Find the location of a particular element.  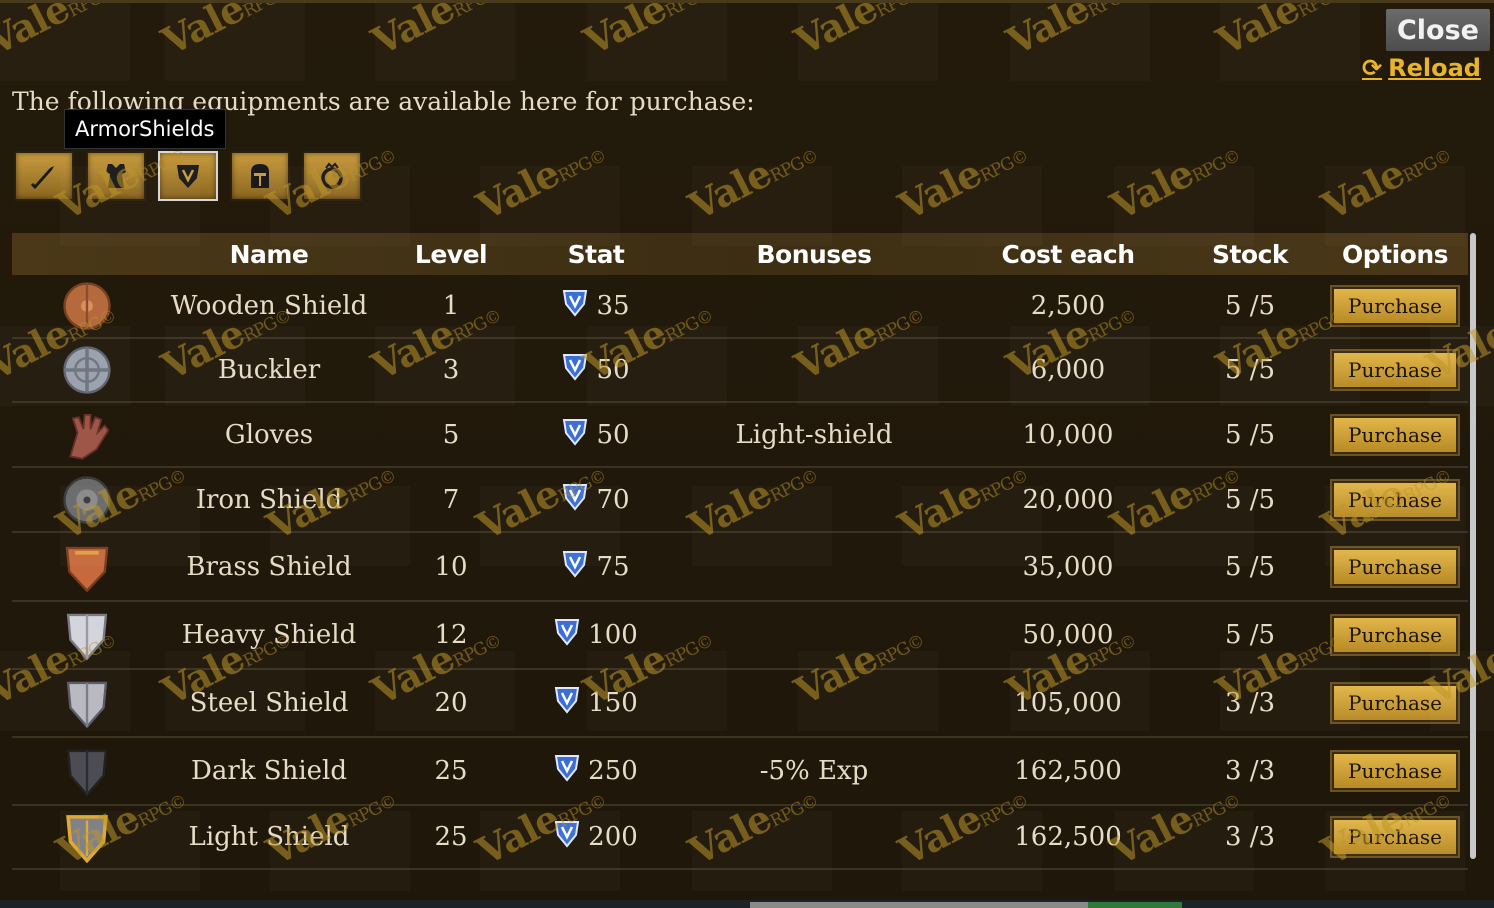

tooltip: Armor Shields is located at coordinates (145, 129).